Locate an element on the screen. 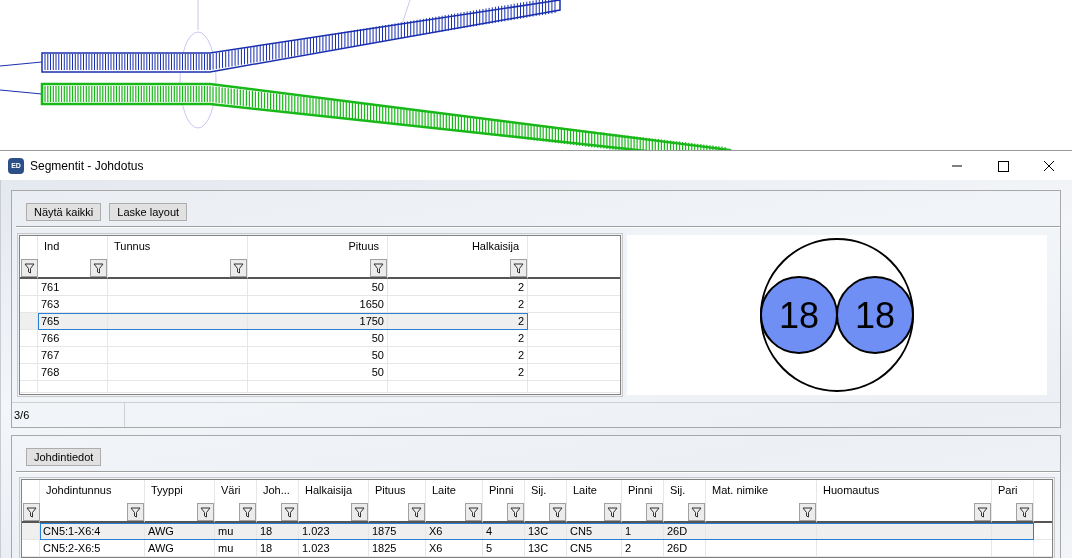 Image resolution: width=1072 pixels, height=558 pixels. table-cell: X6 is located at coordinates (436, 548).